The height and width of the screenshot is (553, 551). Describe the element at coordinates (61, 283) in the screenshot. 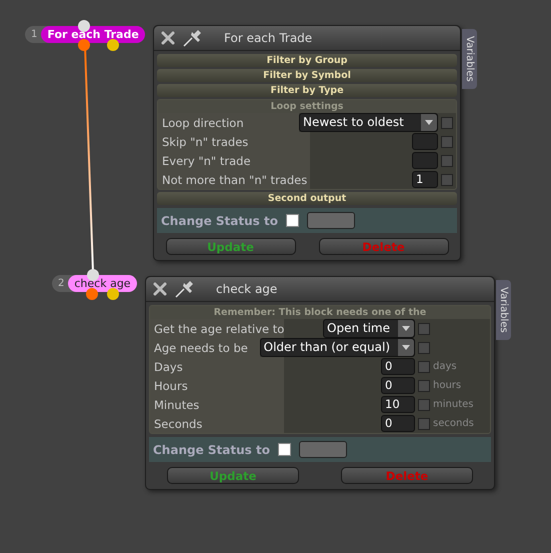

I see `node-number: 2` at that location.